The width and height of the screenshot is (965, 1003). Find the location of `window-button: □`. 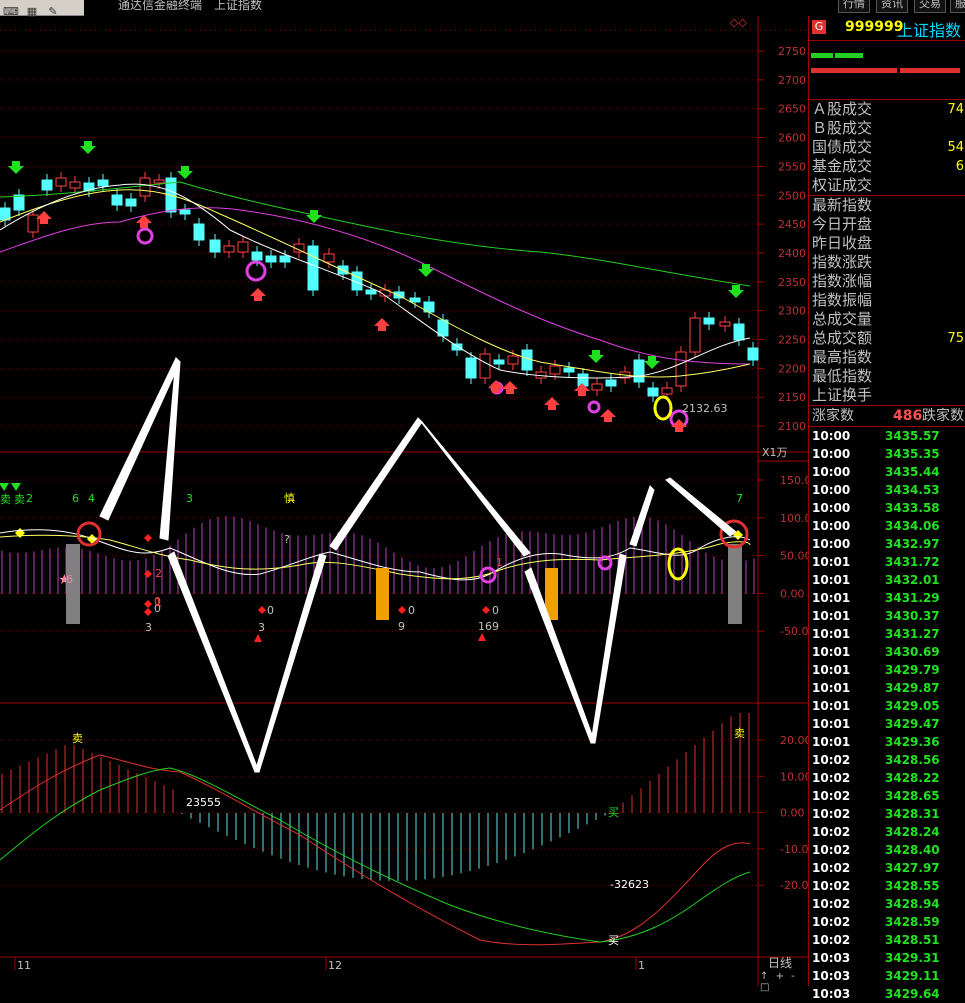

window-button: □ is located at coordinates (764, 987).